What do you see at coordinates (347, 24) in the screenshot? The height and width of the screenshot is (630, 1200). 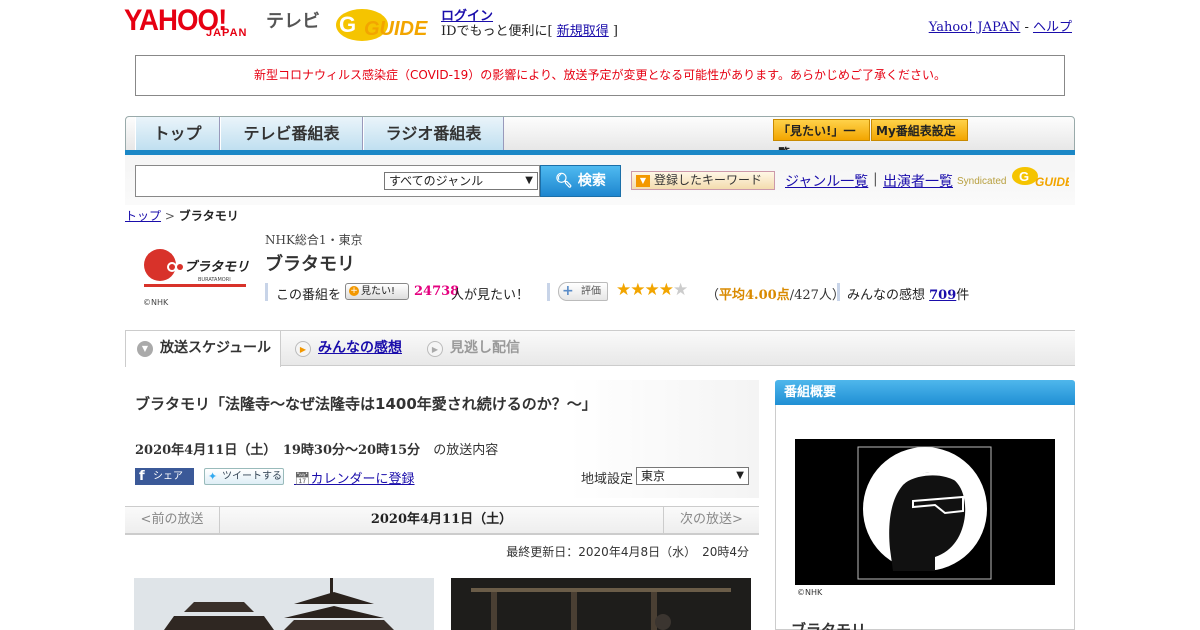 I see `gguide-logo-g: G` at bounding box center [347, 24].